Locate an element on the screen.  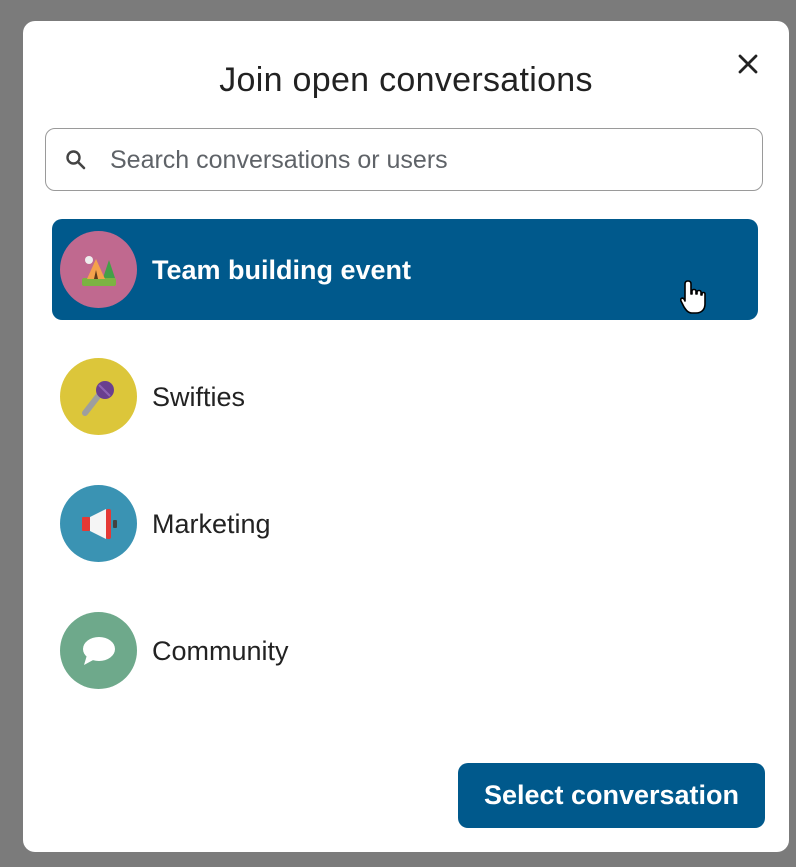
close-button is located at coordinates (748, 64).